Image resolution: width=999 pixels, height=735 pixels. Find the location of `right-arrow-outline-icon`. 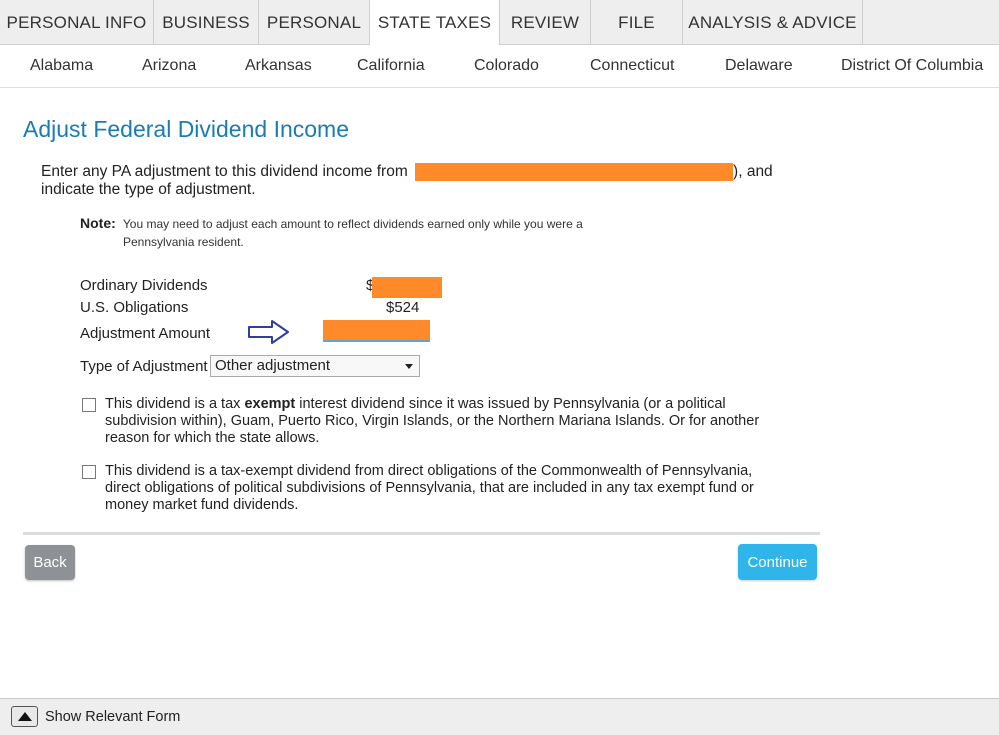

right-arrow-outline-icon is located at coordinates (268, 332).